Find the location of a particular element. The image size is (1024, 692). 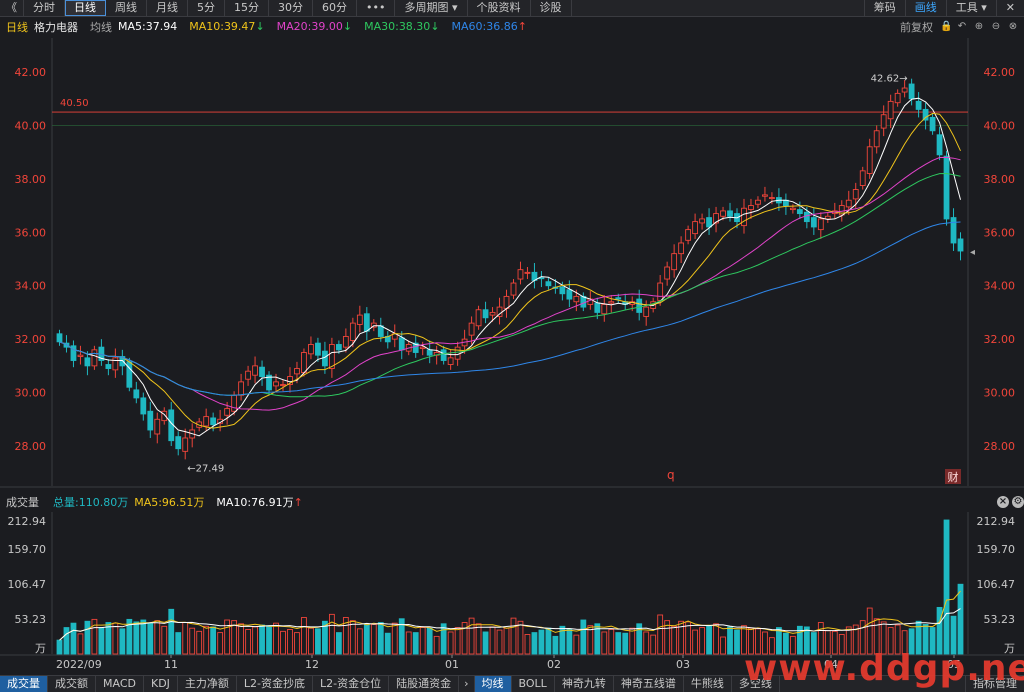

back-button: 《 is located at coordinates (12, 8).